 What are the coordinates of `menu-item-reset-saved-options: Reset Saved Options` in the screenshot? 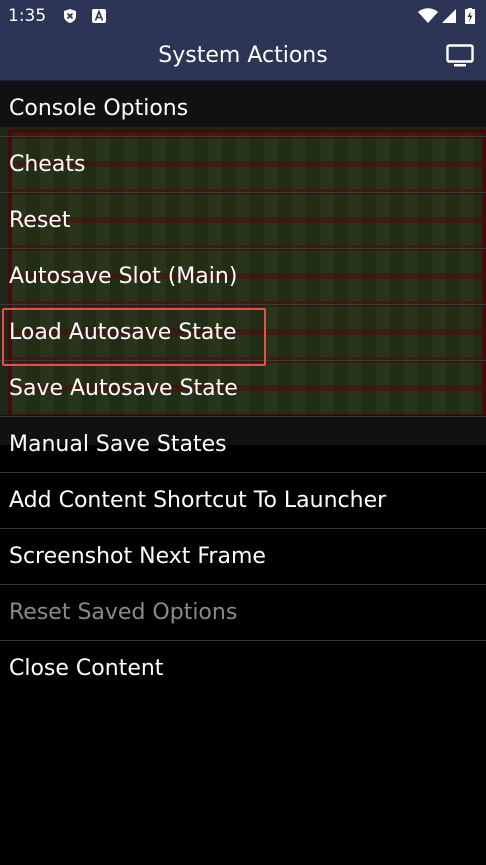 It's located at (243, 613).